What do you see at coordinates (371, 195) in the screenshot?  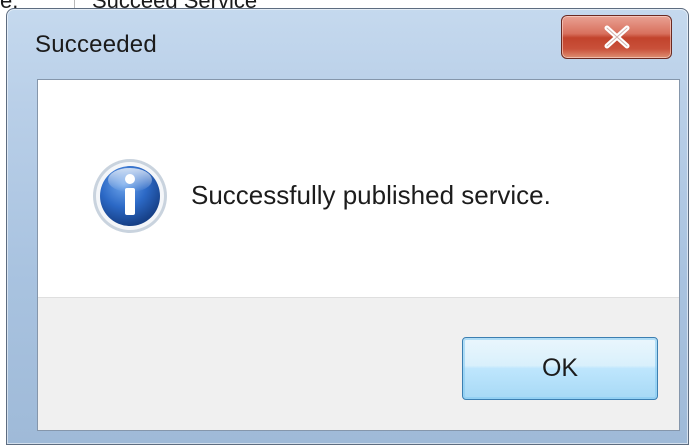 I see `dialog-message: Successfully published service.` at bounding box center [371, 195].